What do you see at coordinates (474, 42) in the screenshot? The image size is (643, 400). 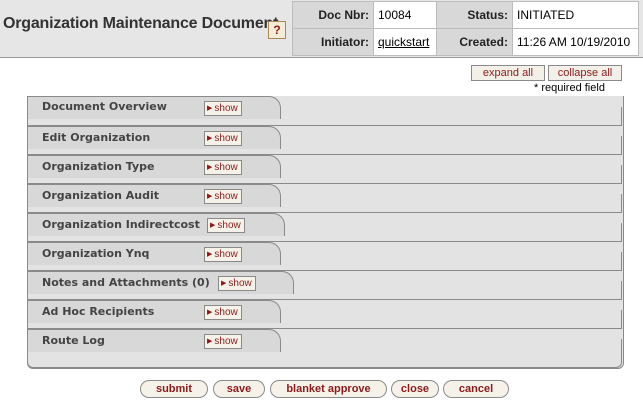 I see `created-label: Created:` at bounding box center [474, 42].